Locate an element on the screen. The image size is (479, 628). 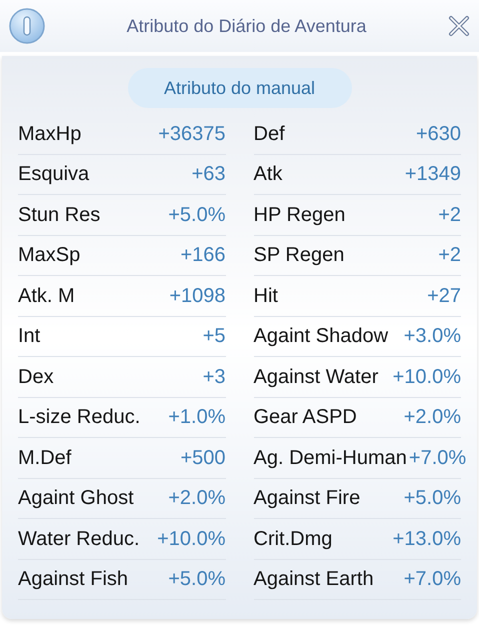
attribute-label: Againt Ghost is located at coordinates (76, 499).